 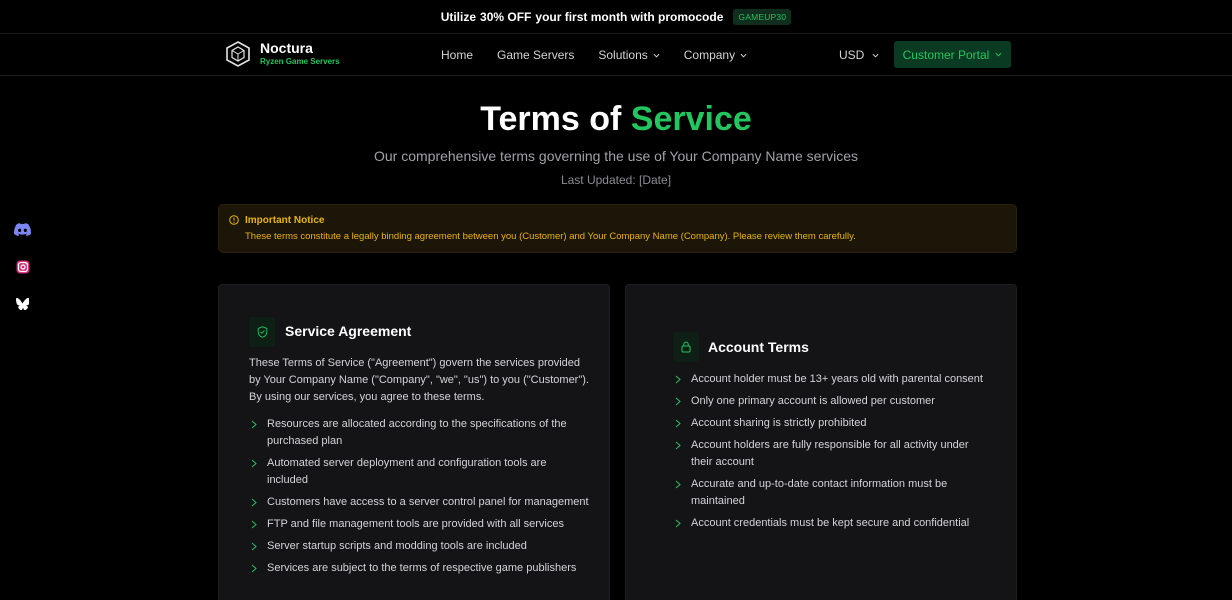 What do you see at coordinates (506, 16) in the screenshot?
I see `promo-highlight: 30% OFF` at bounding box center [506, 16].